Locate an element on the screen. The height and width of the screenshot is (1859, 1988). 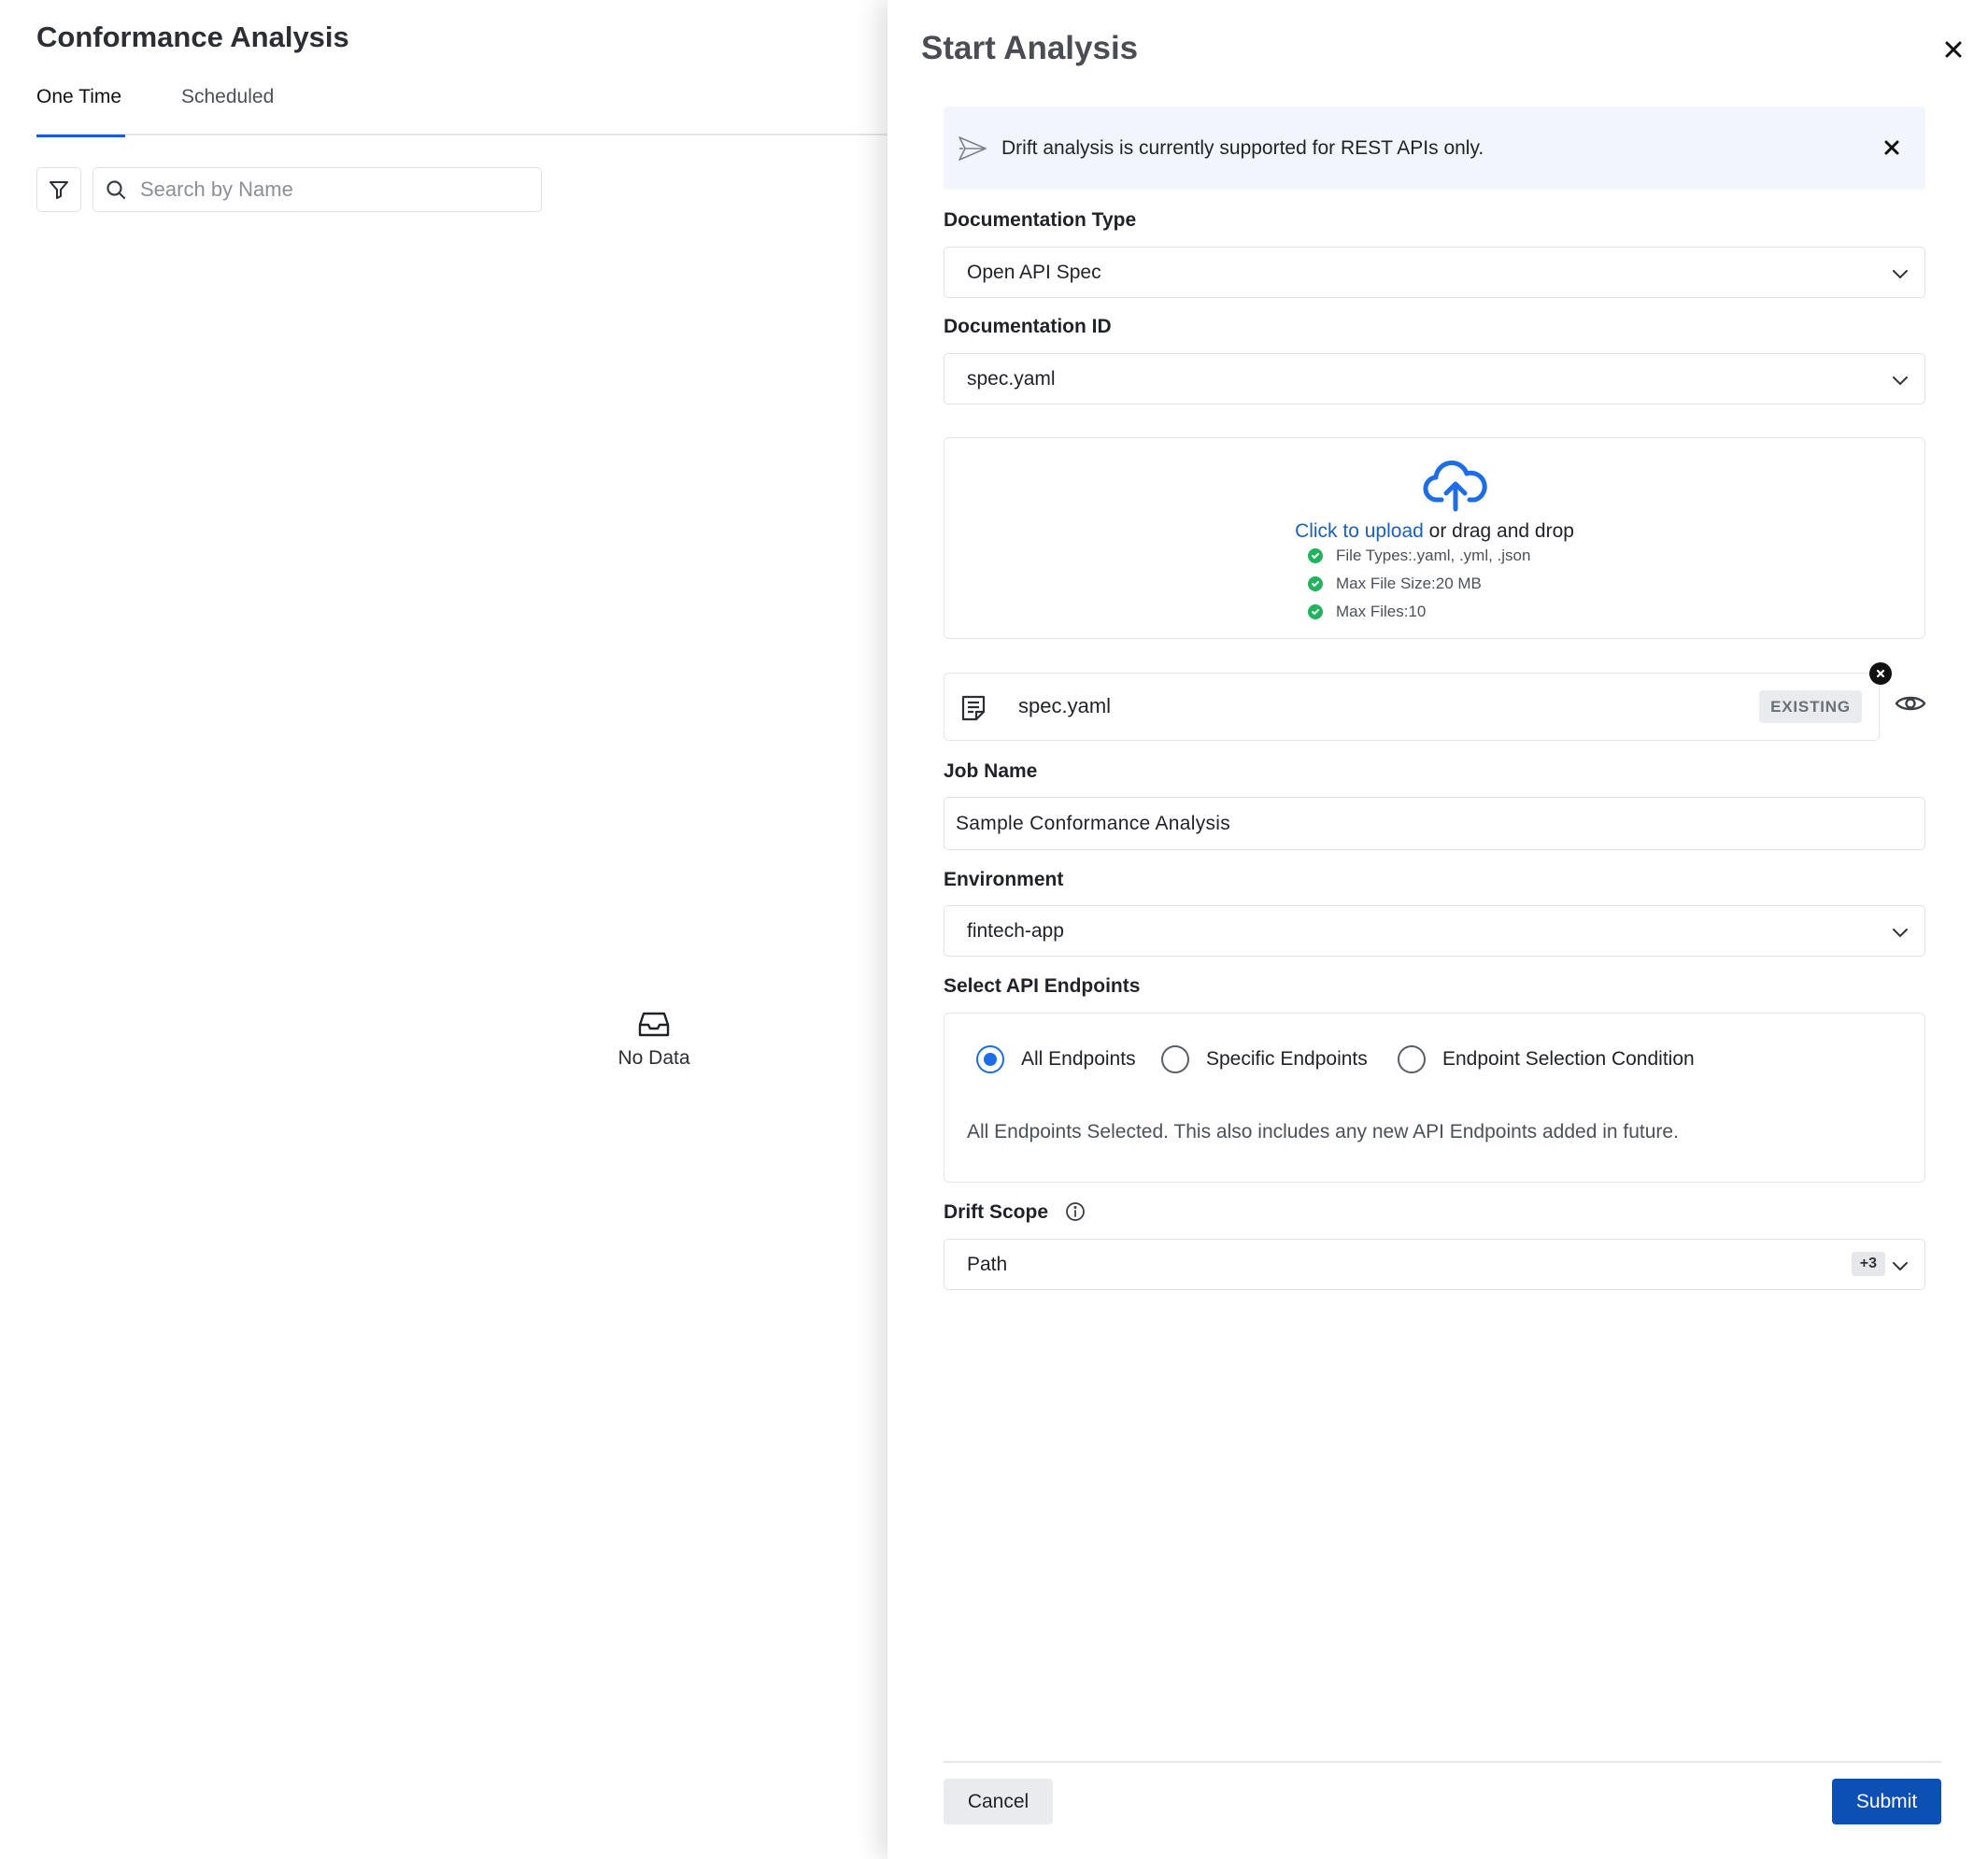
drift-scope-select: Path +3 is located at coordinates (1434, 1264).